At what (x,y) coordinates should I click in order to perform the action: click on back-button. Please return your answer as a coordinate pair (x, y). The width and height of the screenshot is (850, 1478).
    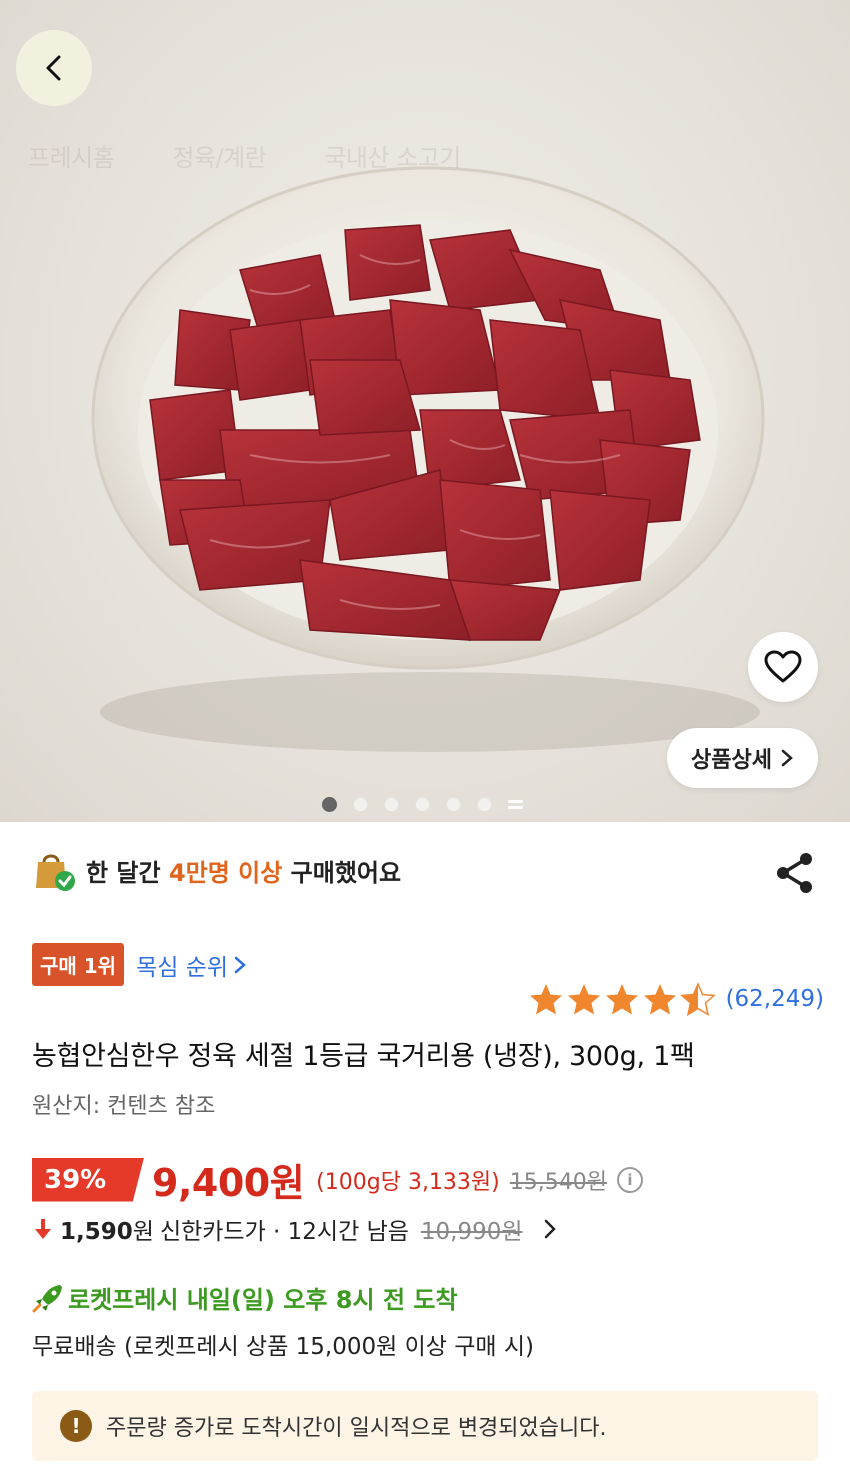
    Looking at the image, I should click on (54, 68).